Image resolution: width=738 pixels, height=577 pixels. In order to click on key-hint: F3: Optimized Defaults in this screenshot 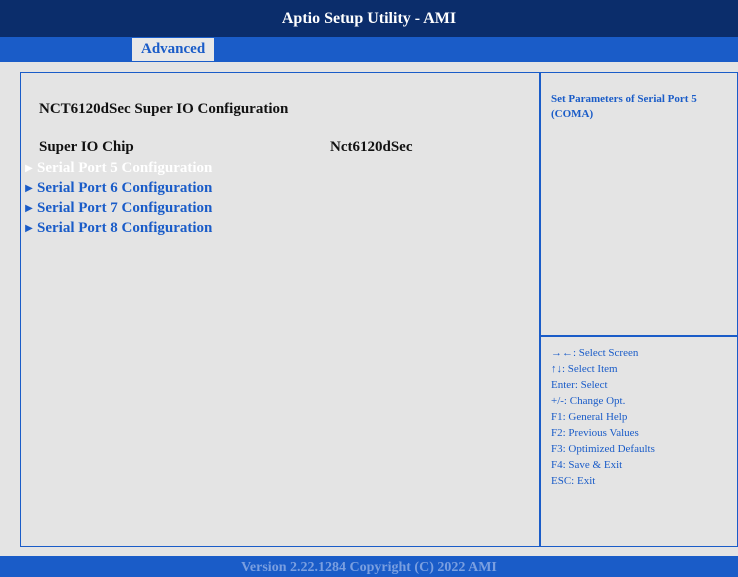, I will do `click(603, 449)`.